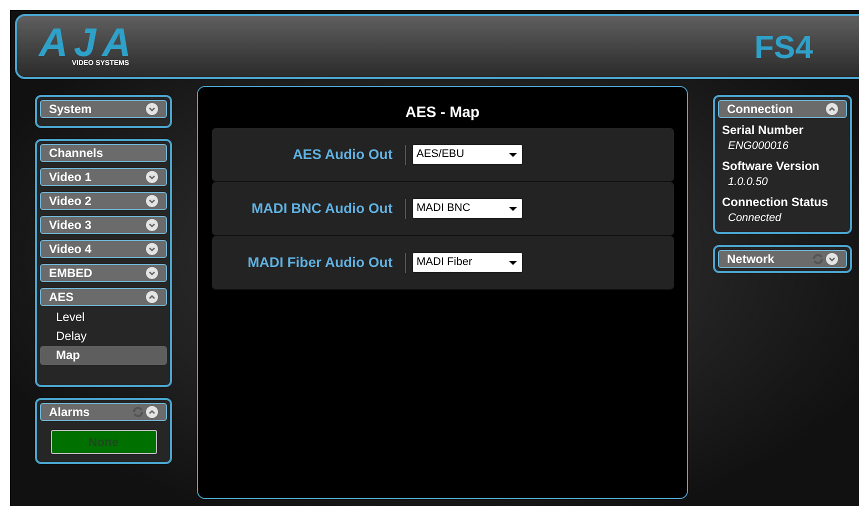  Describe the element at coordinates (103, 273) in the screenshot. I see `panel-header: EMBED` at that location.